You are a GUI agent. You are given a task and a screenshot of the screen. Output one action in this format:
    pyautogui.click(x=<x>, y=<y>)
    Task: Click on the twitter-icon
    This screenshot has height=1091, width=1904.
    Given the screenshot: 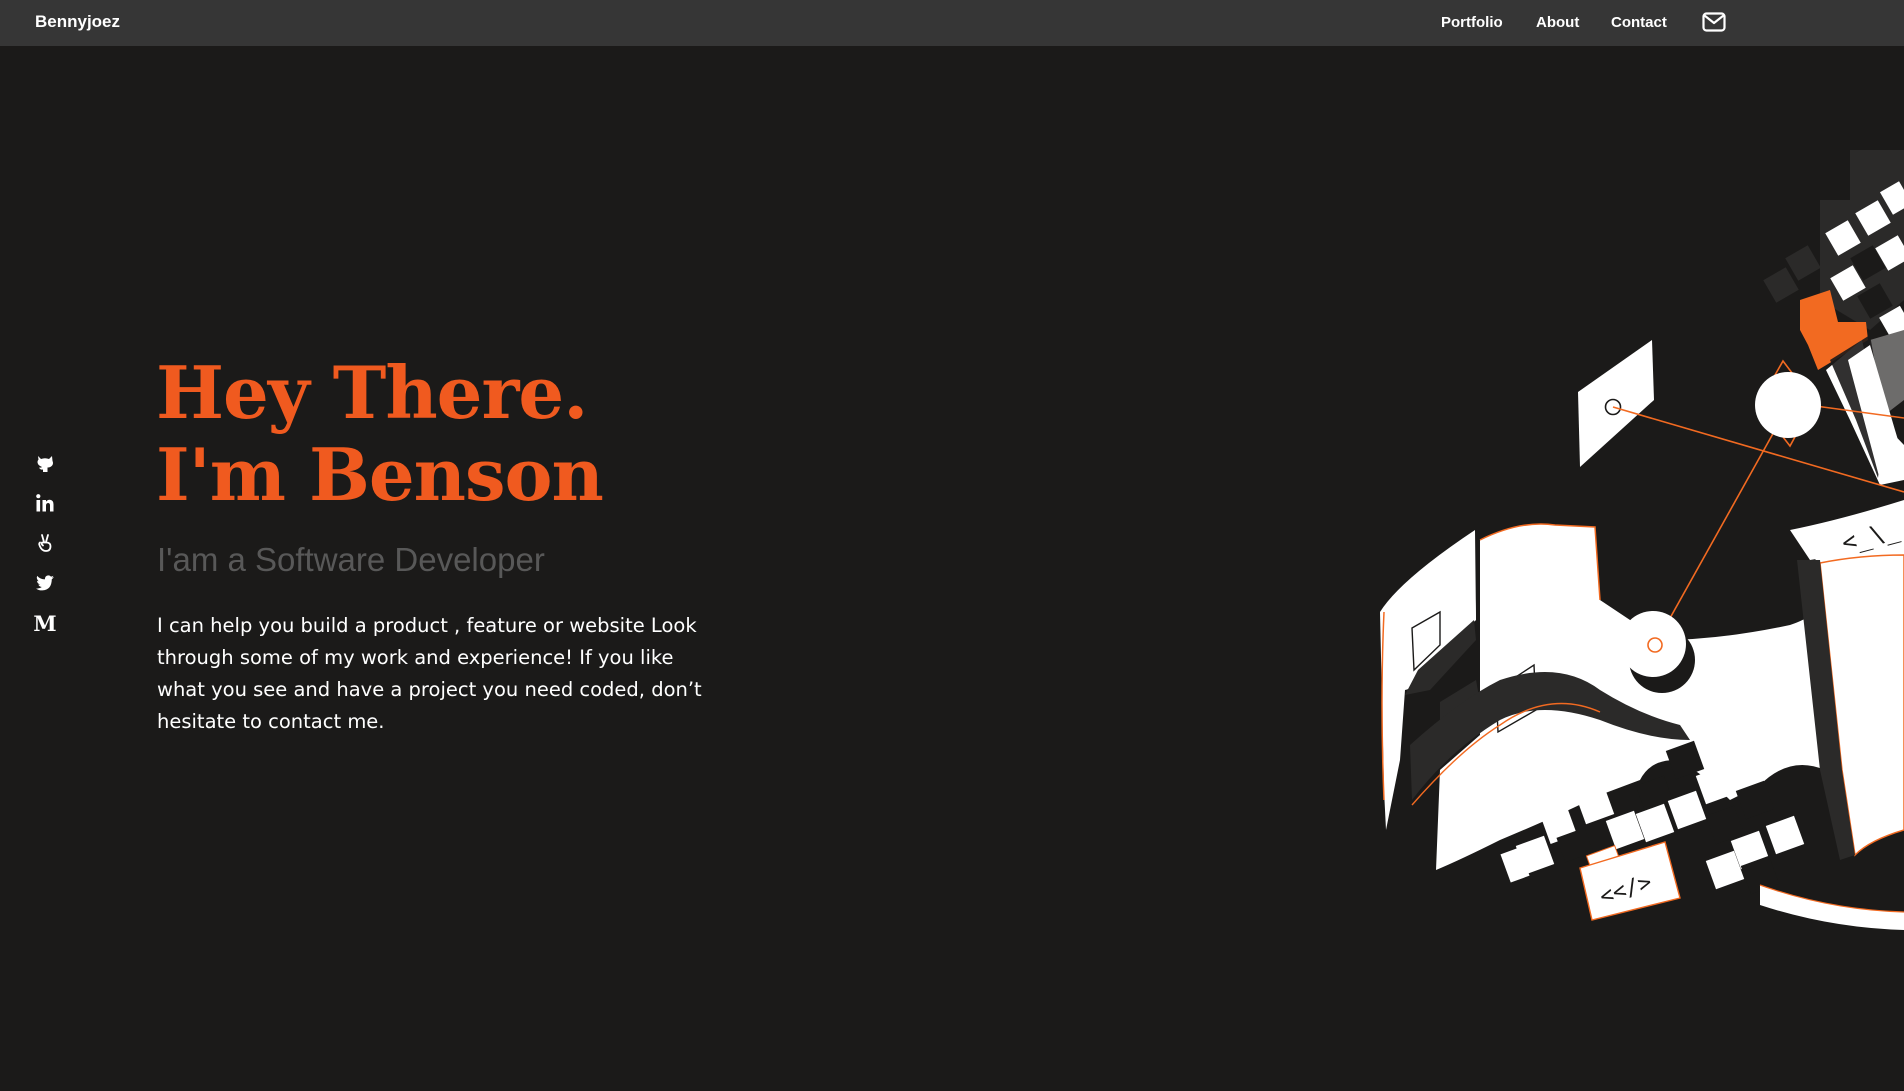 What is the action you would take?
    pyautogui.click(x=45, y=583)
    